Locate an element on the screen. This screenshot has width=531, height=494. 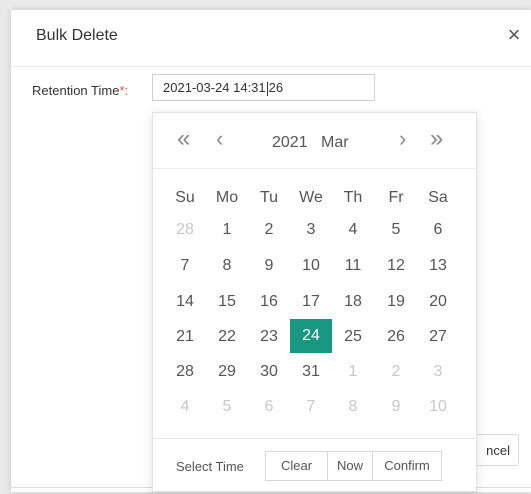
weekday-header: We is located at coordinates (311, 197).